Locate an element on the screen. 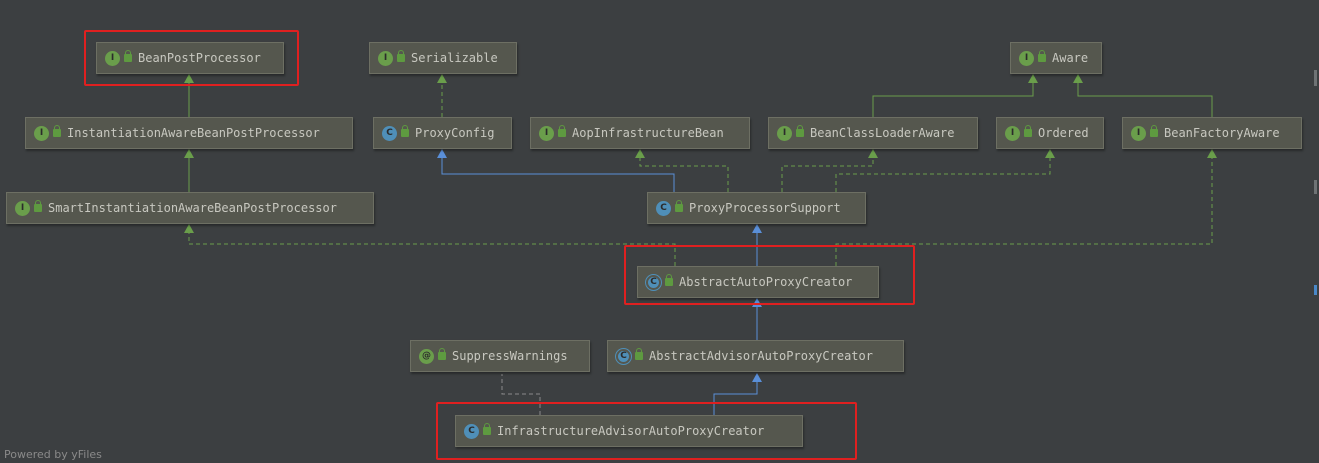 The height and width of the screenshot is (463, 1319). node-ordered: I Ordered is located at coordinates (1050, 133).